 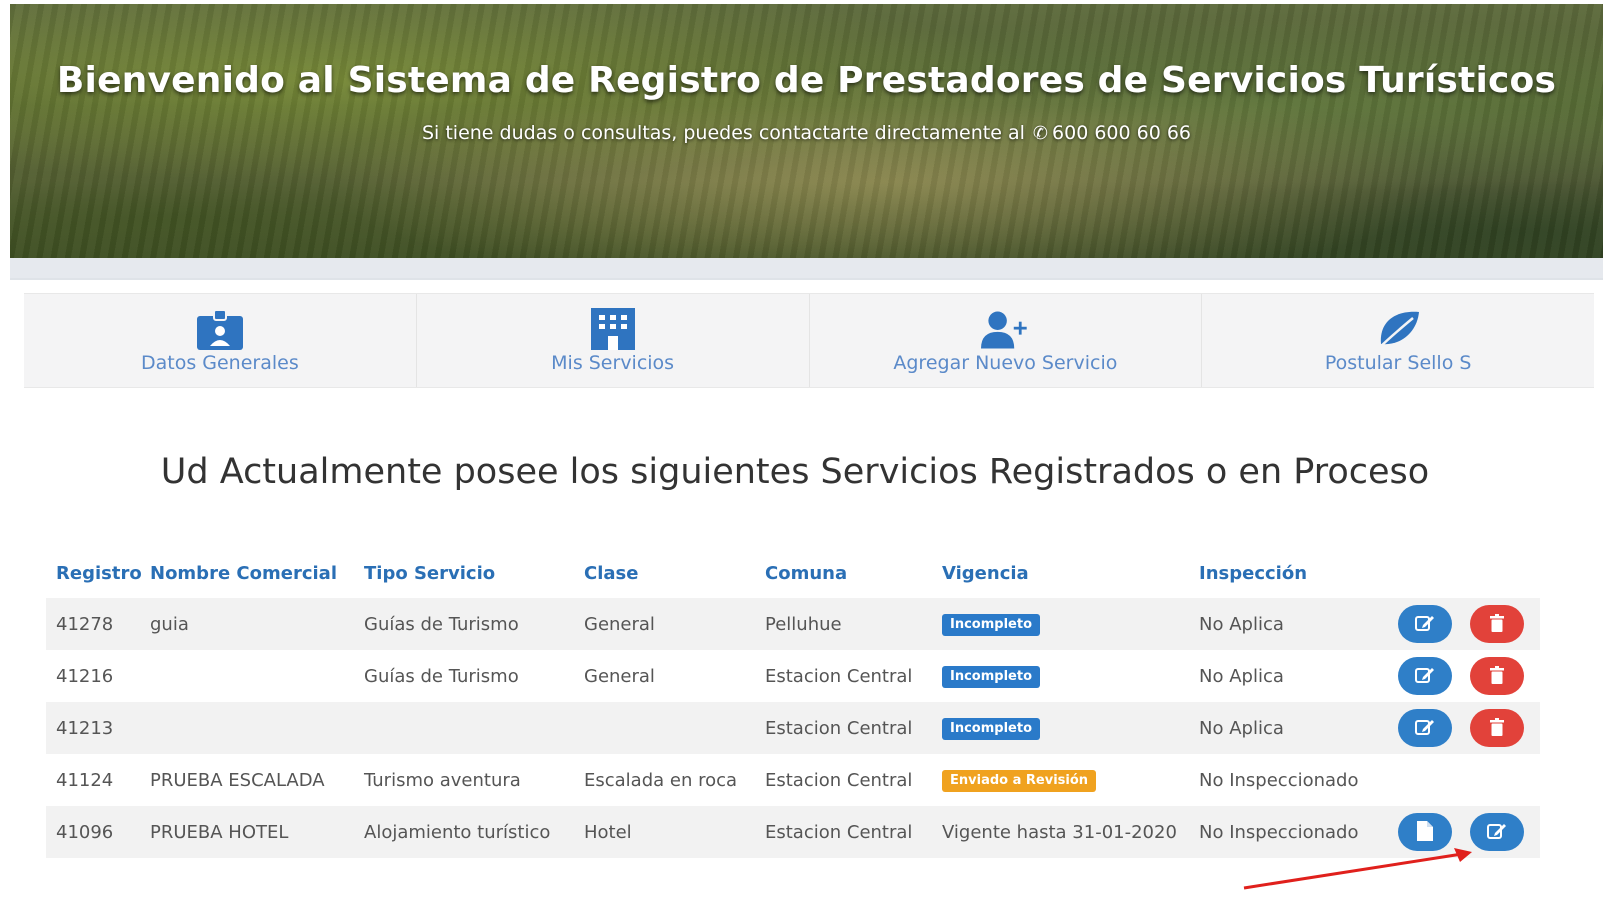 What do you see at coordinates (985, 573) in the screenshot?
I see `header-vigencia: Vigencia` at bounding box center [985, 573].